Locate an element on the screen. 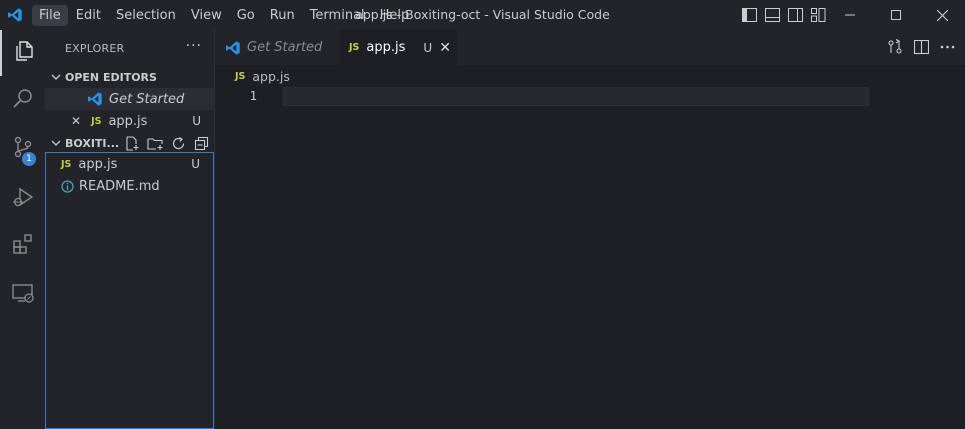 The height and width of the screenshot is (429, 965). more-actions-icon is located at coordinates (947, 47).